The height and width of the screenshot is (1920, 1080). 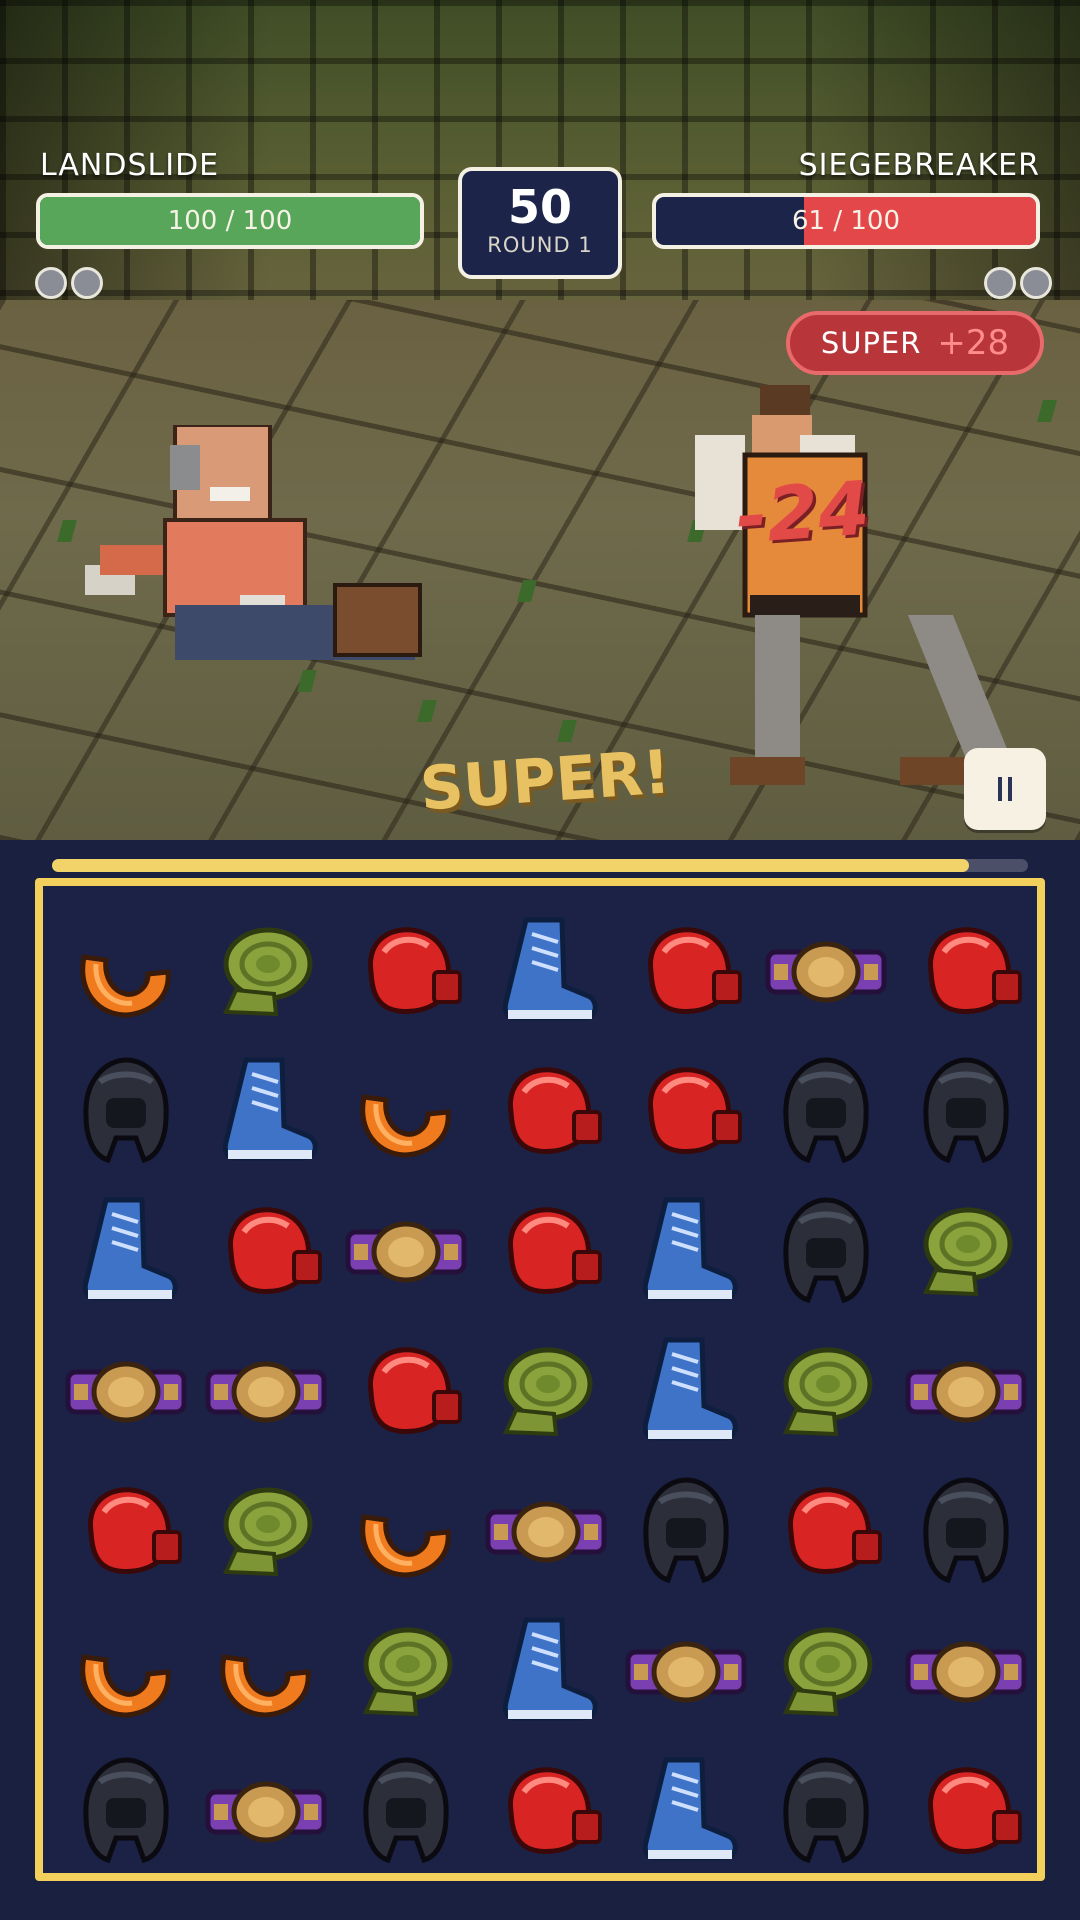 I want to click on super-label: SUPER, so click(x=871, y=343).